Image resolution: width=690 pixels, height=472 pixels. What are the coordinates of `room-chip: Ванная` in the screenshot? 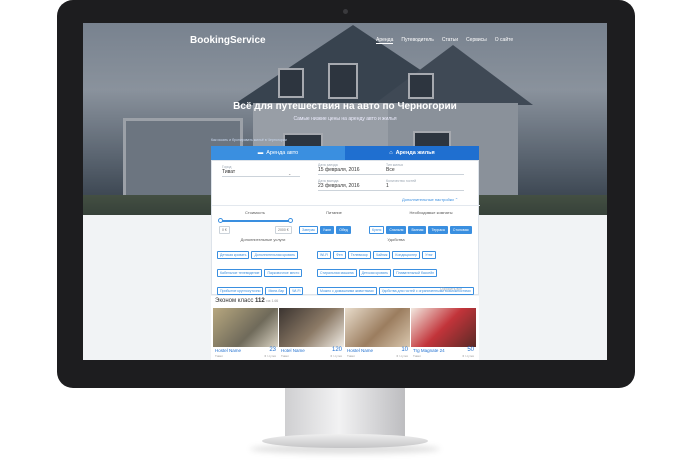 It's located at (417, 230).